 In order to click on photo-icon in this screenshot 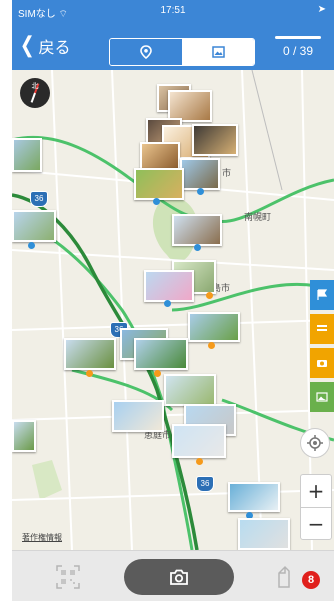, I will do `click(218, 52)`.